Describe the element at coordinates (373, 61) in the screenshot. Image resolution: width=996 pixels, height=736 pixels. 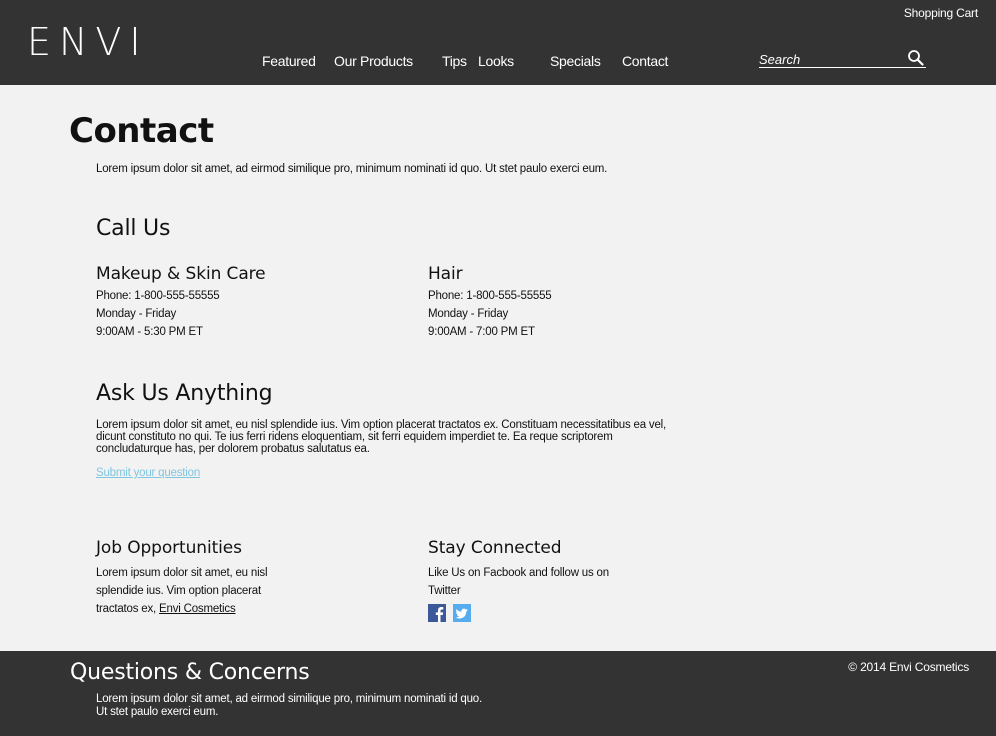
I see `nav-our-products: Our Products` at that location.